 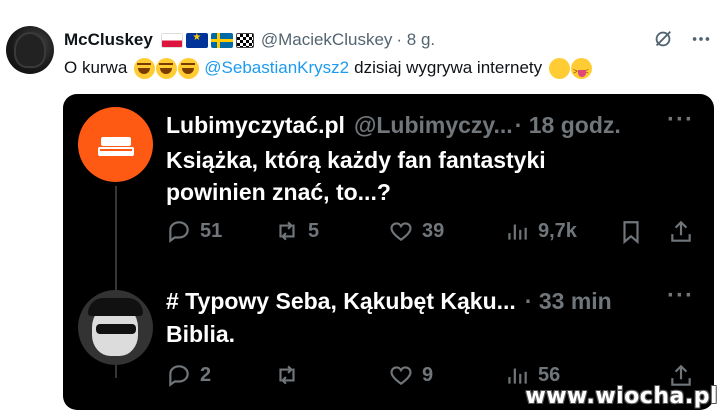 I want to click on share-icon, so click(x=681, y=231).